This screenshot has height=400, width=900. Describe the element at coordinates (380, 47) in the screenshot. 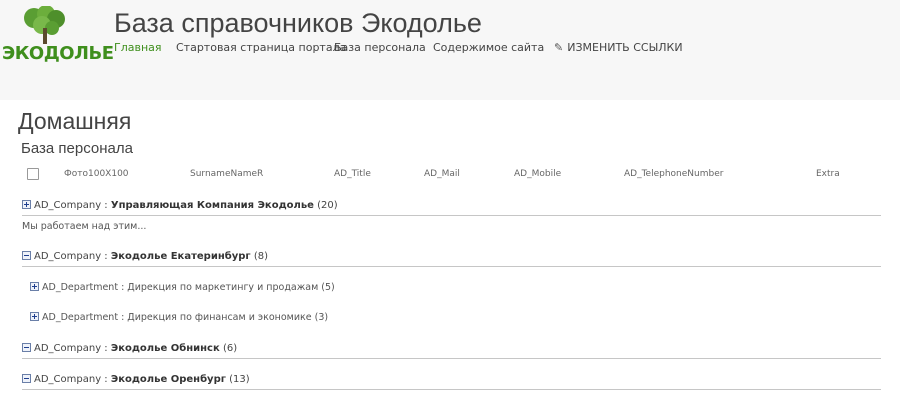

I see `nav-personnel-base: База персонала` at that location.